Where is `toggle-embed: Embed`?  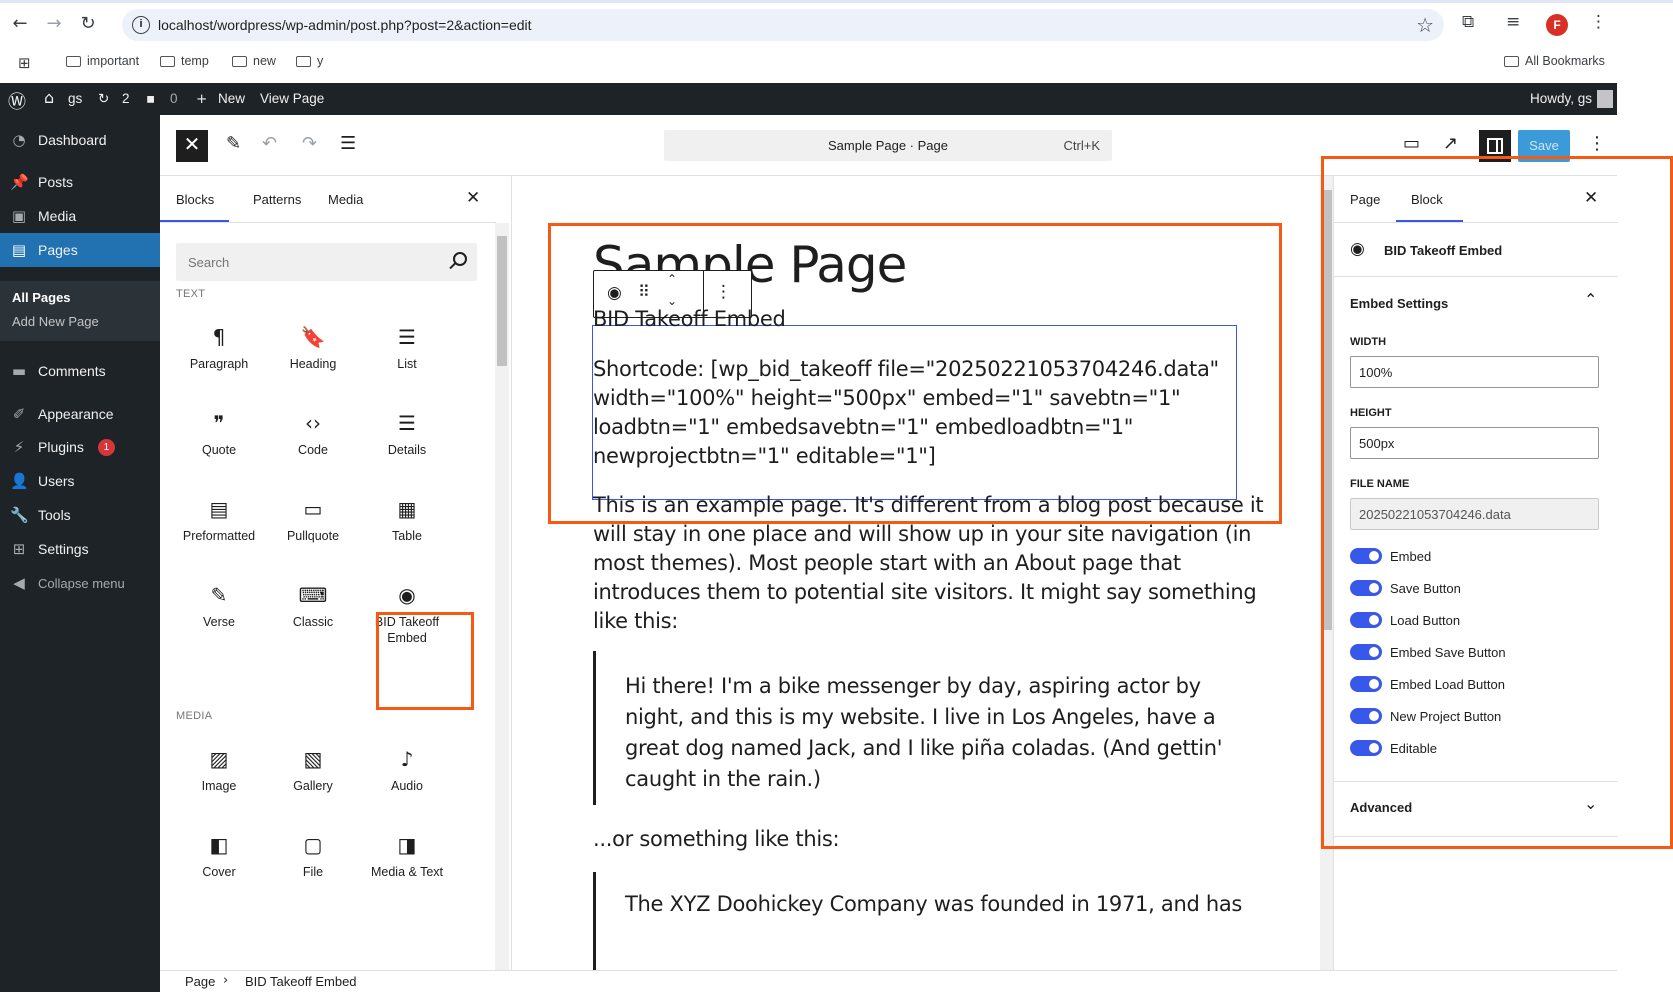
toggle-embed: Embed is located at coordinates (1390, 556).